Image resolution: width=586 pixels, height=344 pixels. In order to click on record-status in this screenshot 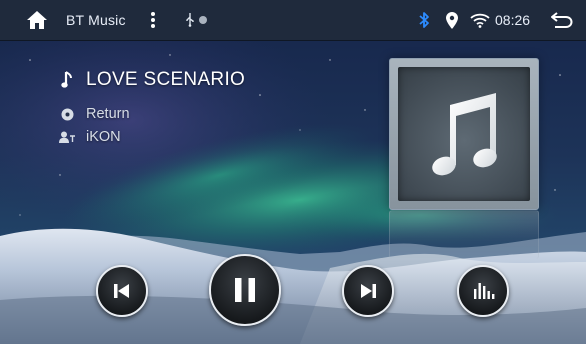, I will do `click(203, 20)`.